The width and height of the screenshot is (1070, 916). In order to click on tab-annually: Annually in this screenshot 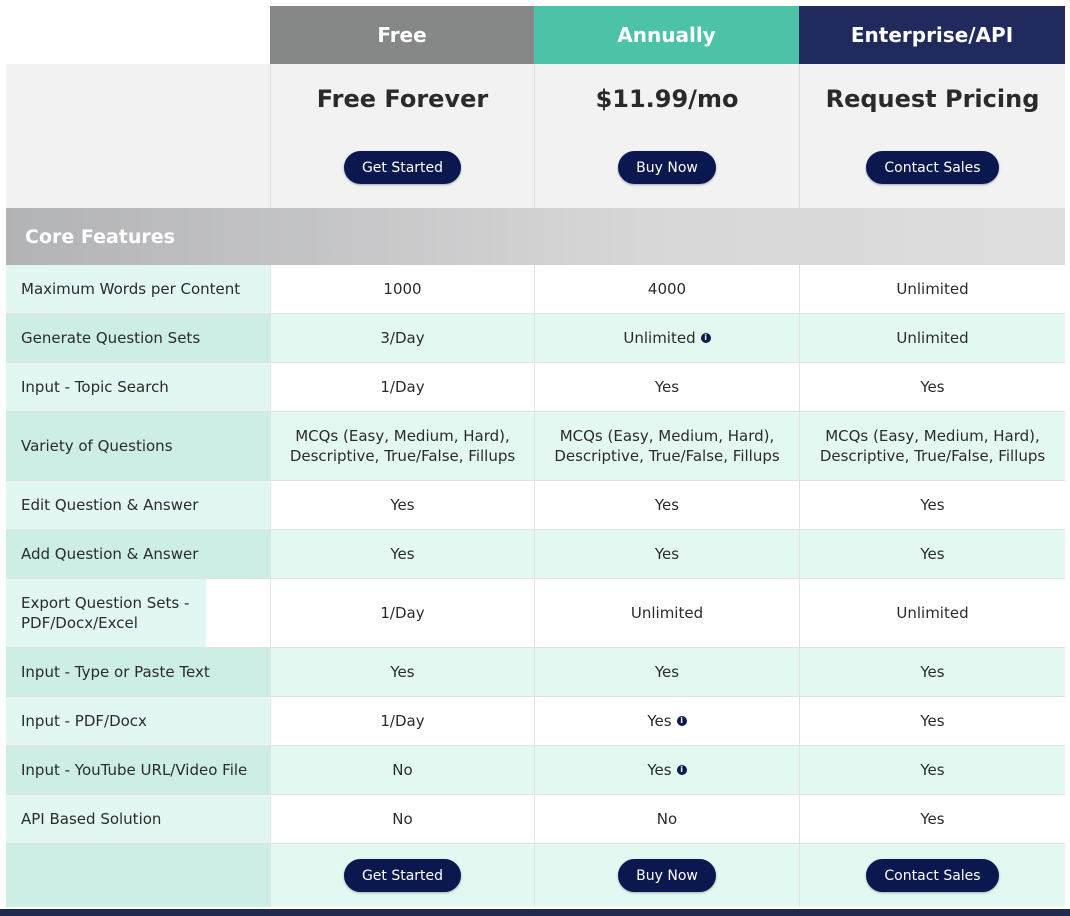, I will do `click(666, 35)`.